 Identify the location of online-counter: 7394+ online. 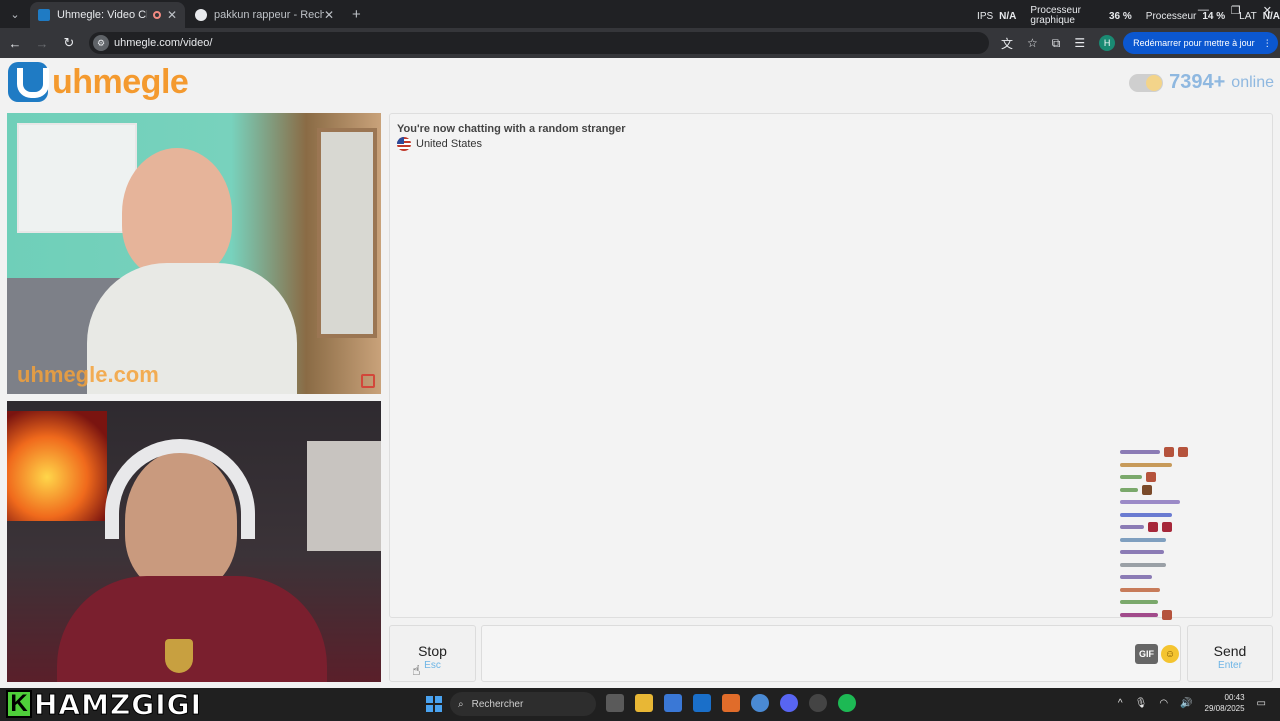
(1201, 82).